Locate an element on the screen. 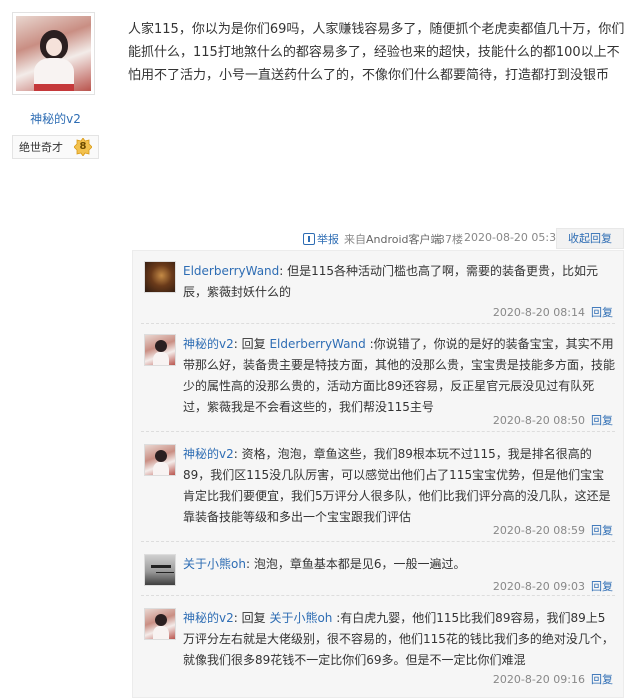 The height and width of the screenshot is (698, 640). user-title-badge: 绝世奇才 8 is located at coordinates (55, 147).